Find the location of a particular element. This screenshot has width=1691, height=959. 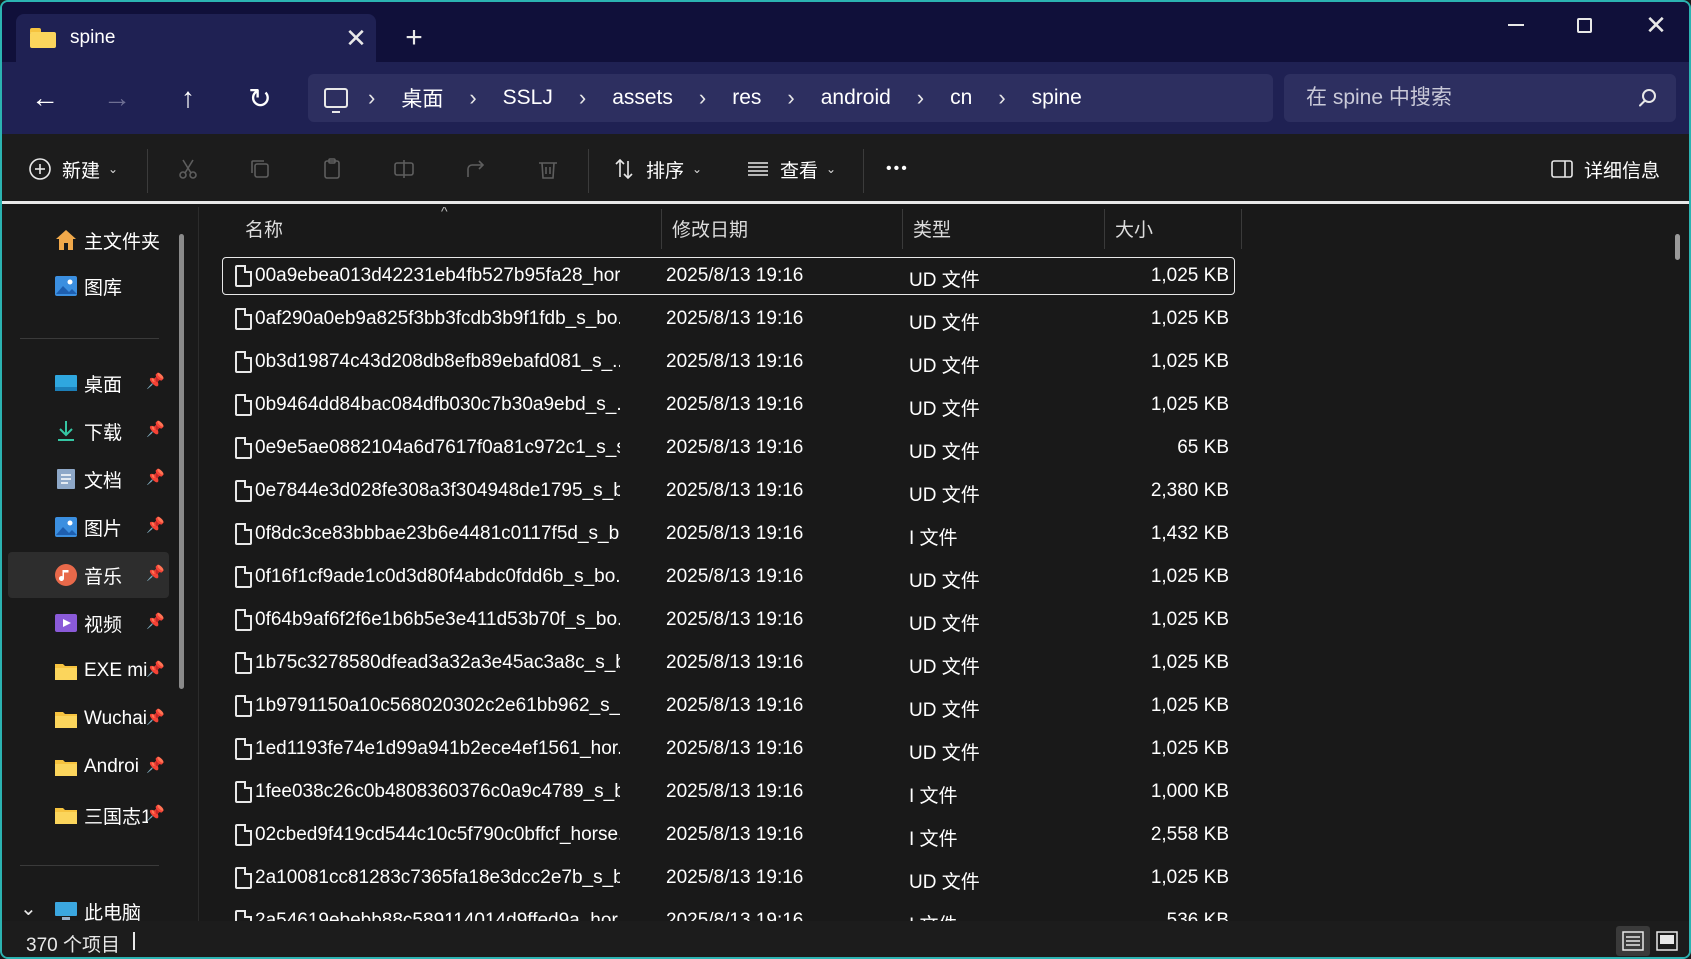

breadcrumb-cn: cn is located at coordinates (961, 98).